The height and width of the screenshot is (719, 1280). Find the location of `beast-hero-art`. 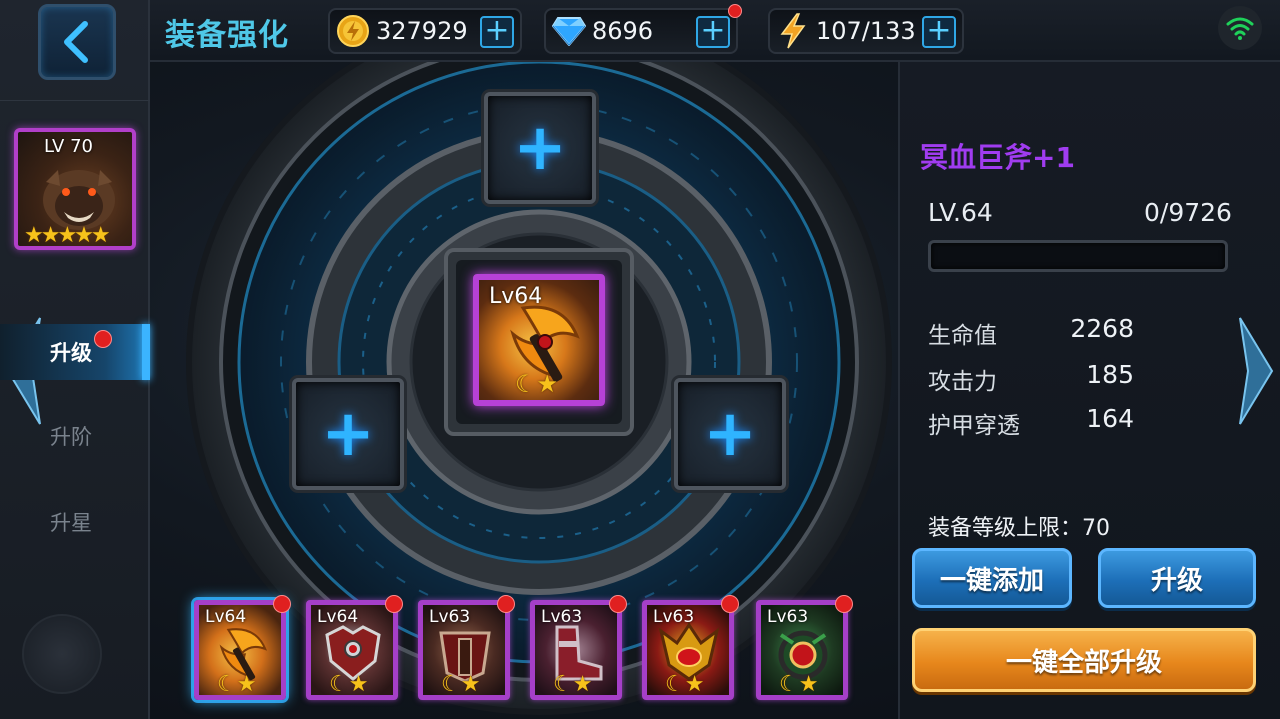

beast-hero-art is located at coordinates (79, 200).